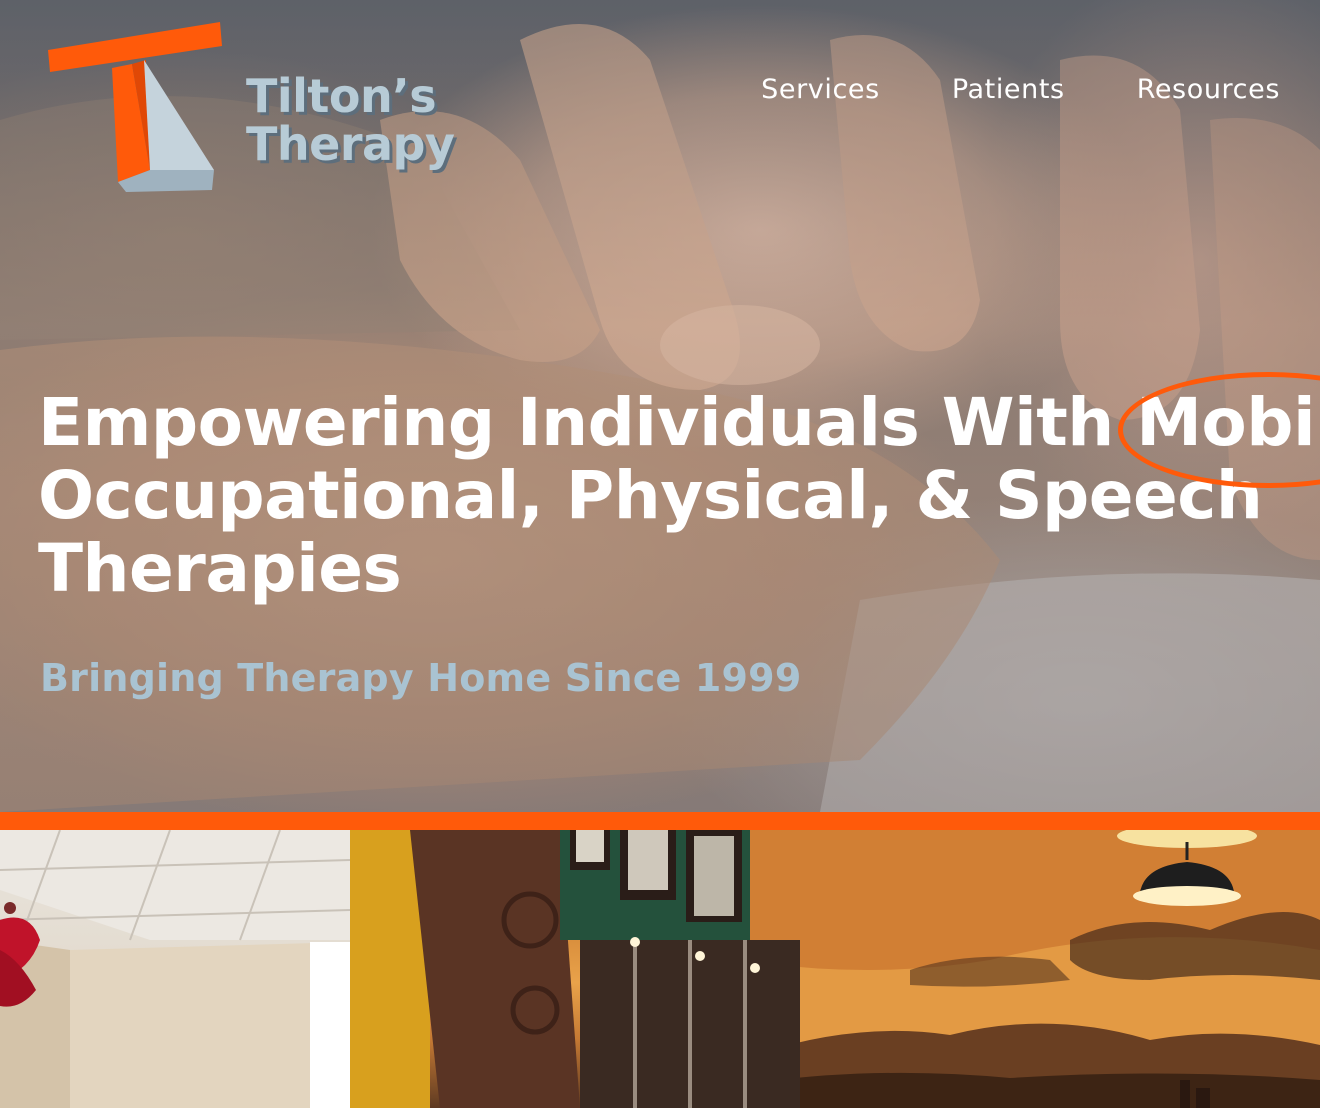  What do you see at coordinates (650, 495) in the screenshot?
I see `headline-line-2: Occupational, Physical, & Speech` at bounding box center [650, 495].